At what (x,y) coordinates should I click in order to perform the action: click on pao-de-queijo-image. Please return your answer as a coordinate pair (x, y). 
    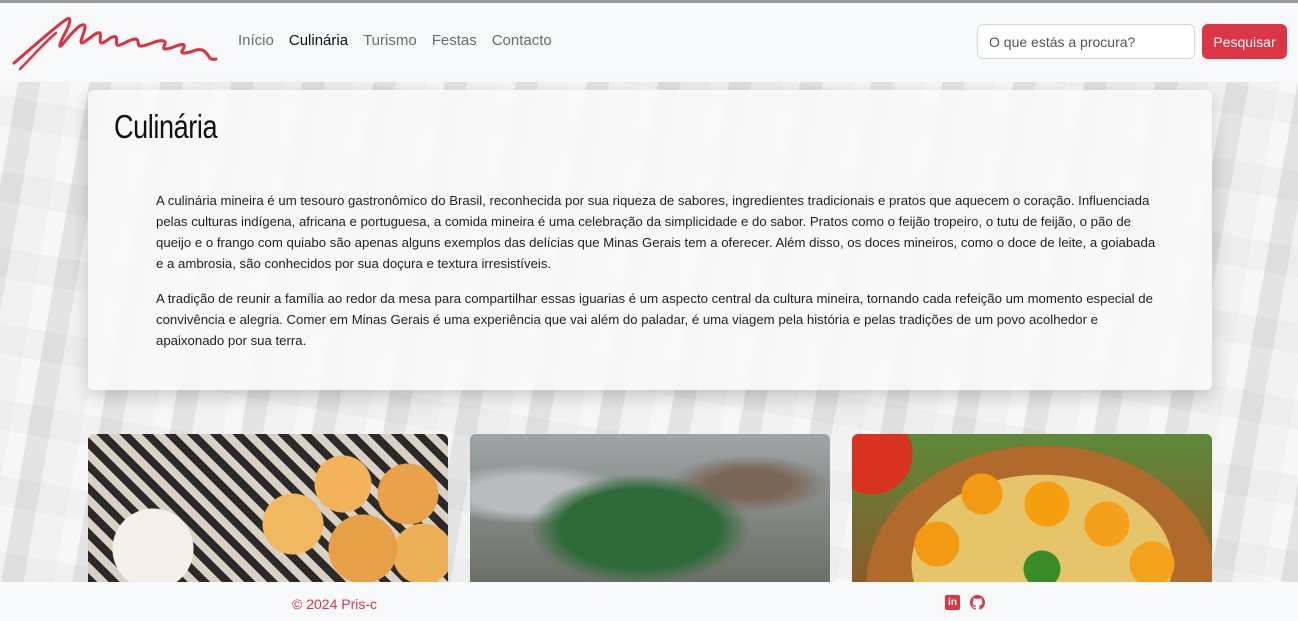
    Looking at the image, I should click on (268, 509).